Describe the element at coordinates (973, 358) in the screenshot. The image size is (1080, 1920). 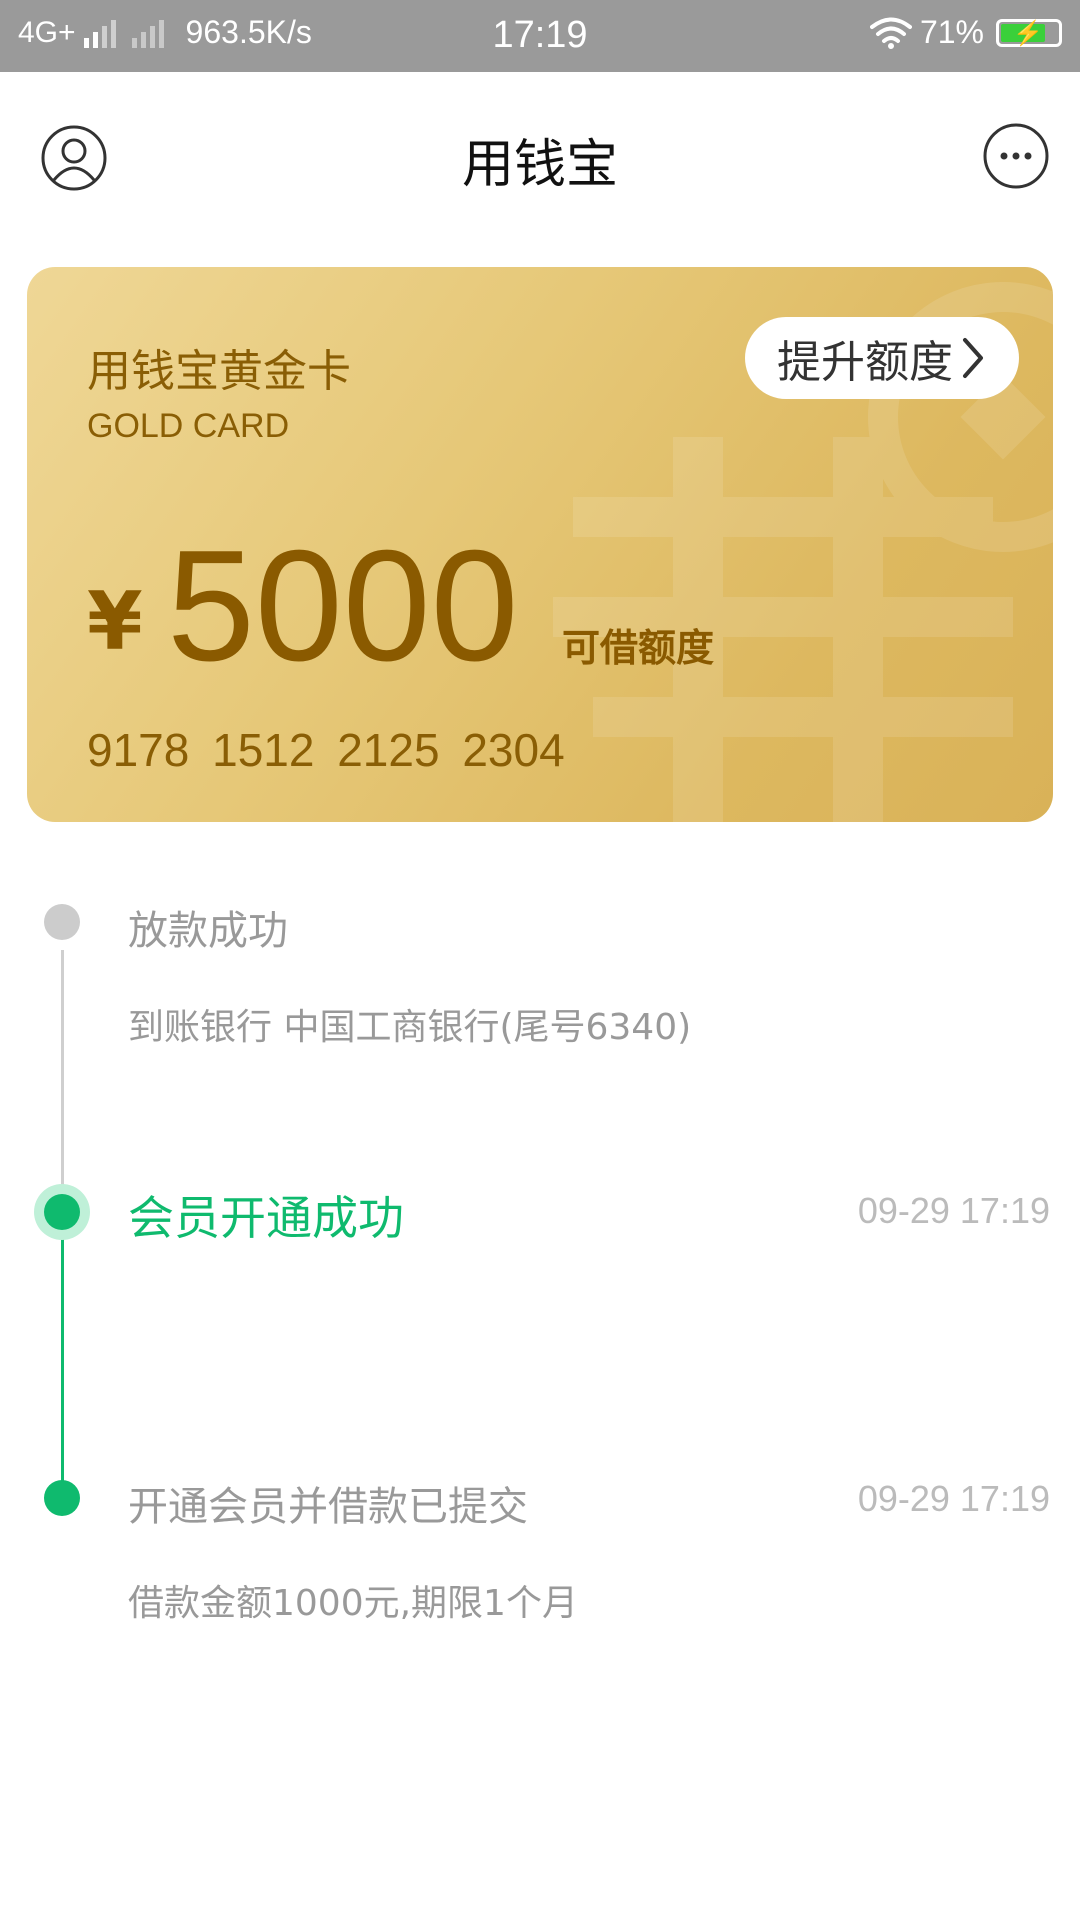
I see `chevron-right-icon` at that location.